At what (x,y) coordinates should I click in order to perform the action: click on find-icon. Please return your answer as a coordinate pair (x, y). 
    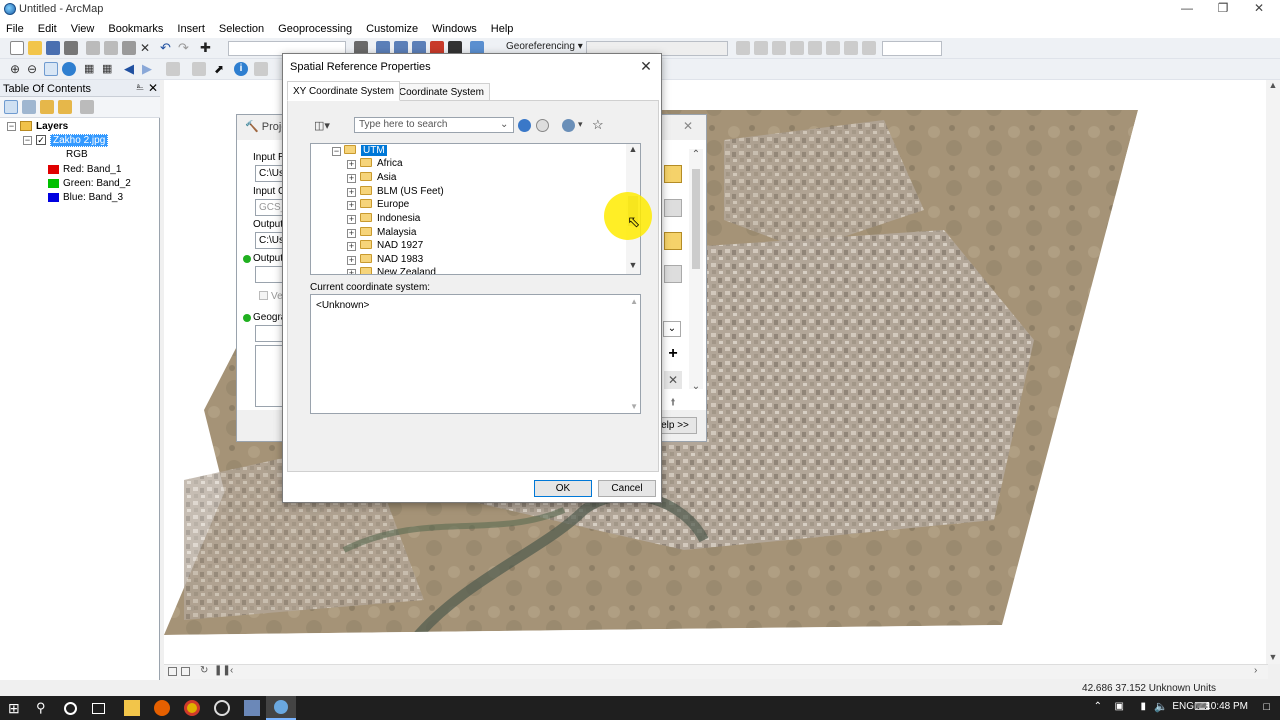
    Looking at the image, I should click on (261, 69).